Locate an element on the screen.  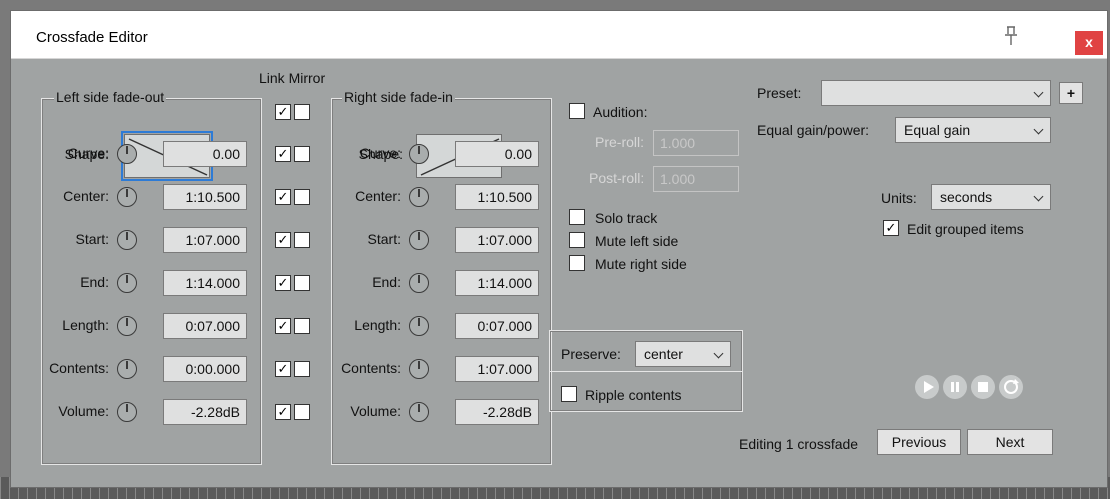
previous-button: Previous is located at coordinates (919, 442).